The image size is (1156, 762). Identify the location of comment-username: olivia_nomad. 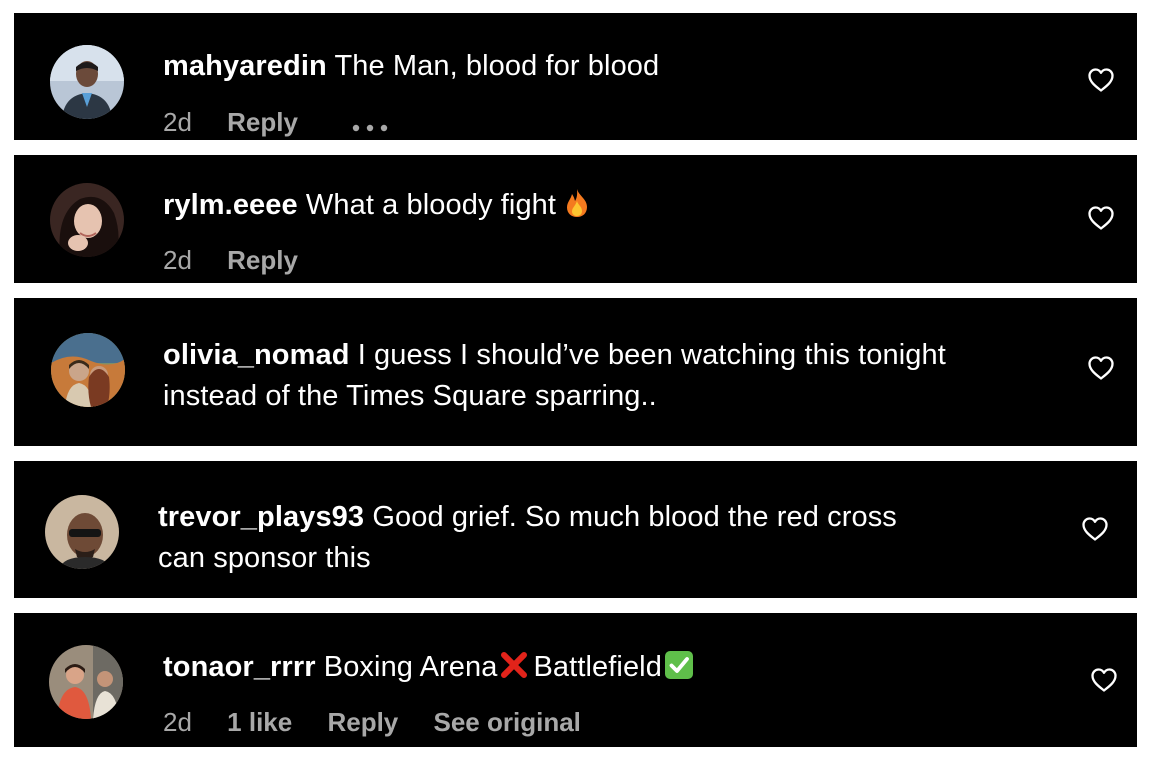
(256, 355).